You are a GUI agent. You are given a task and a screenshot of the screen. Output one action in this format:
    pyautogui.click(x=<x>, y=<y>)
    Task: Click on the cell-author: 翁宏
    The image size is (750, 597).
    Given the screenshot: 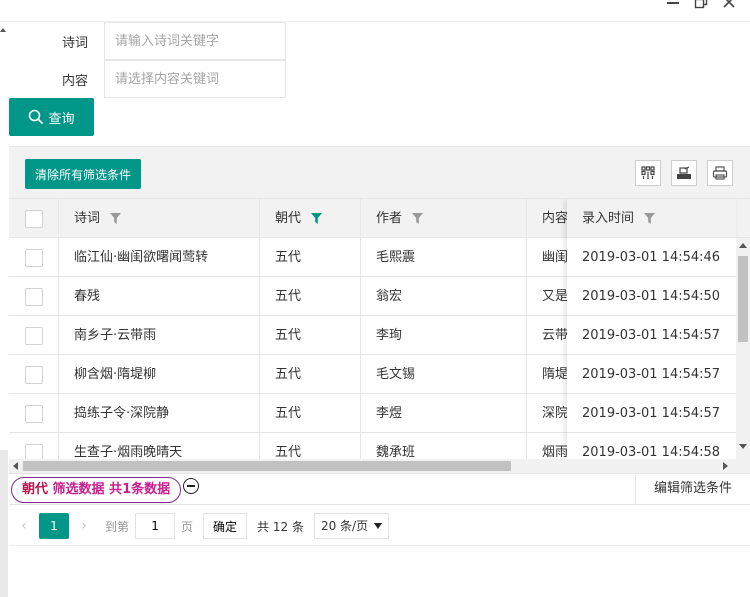 What is the action you would take?
    pyautogui.click(x=444, y=296)
    